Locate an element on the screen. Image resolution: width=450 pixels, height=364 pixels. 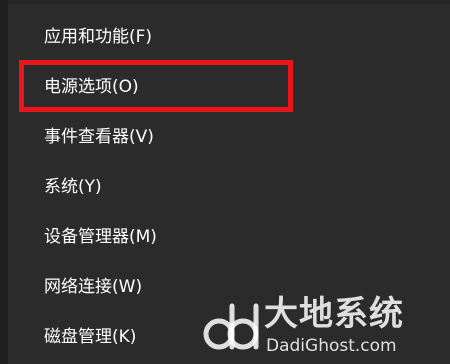
menu-item-label: 设备管理器(M) is located at coordinates (100, 237).